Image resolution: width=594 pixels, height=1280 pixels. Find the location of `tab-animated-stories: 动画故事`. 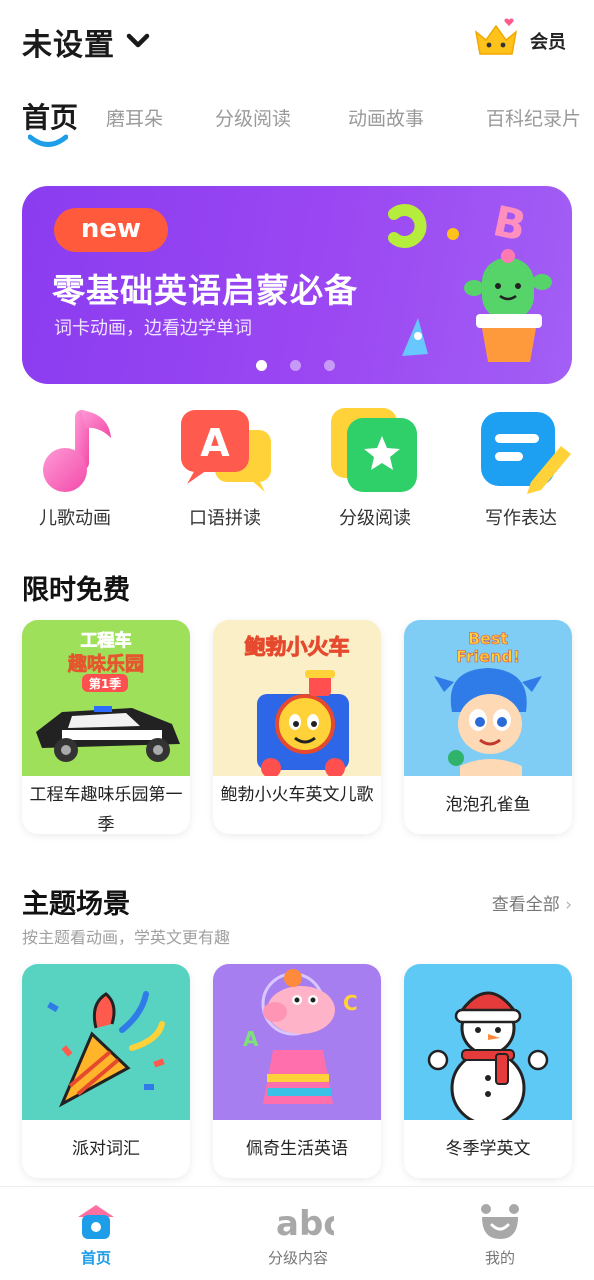

tab-animated-stories: 动画故事 is located at coordinates (386, 117).